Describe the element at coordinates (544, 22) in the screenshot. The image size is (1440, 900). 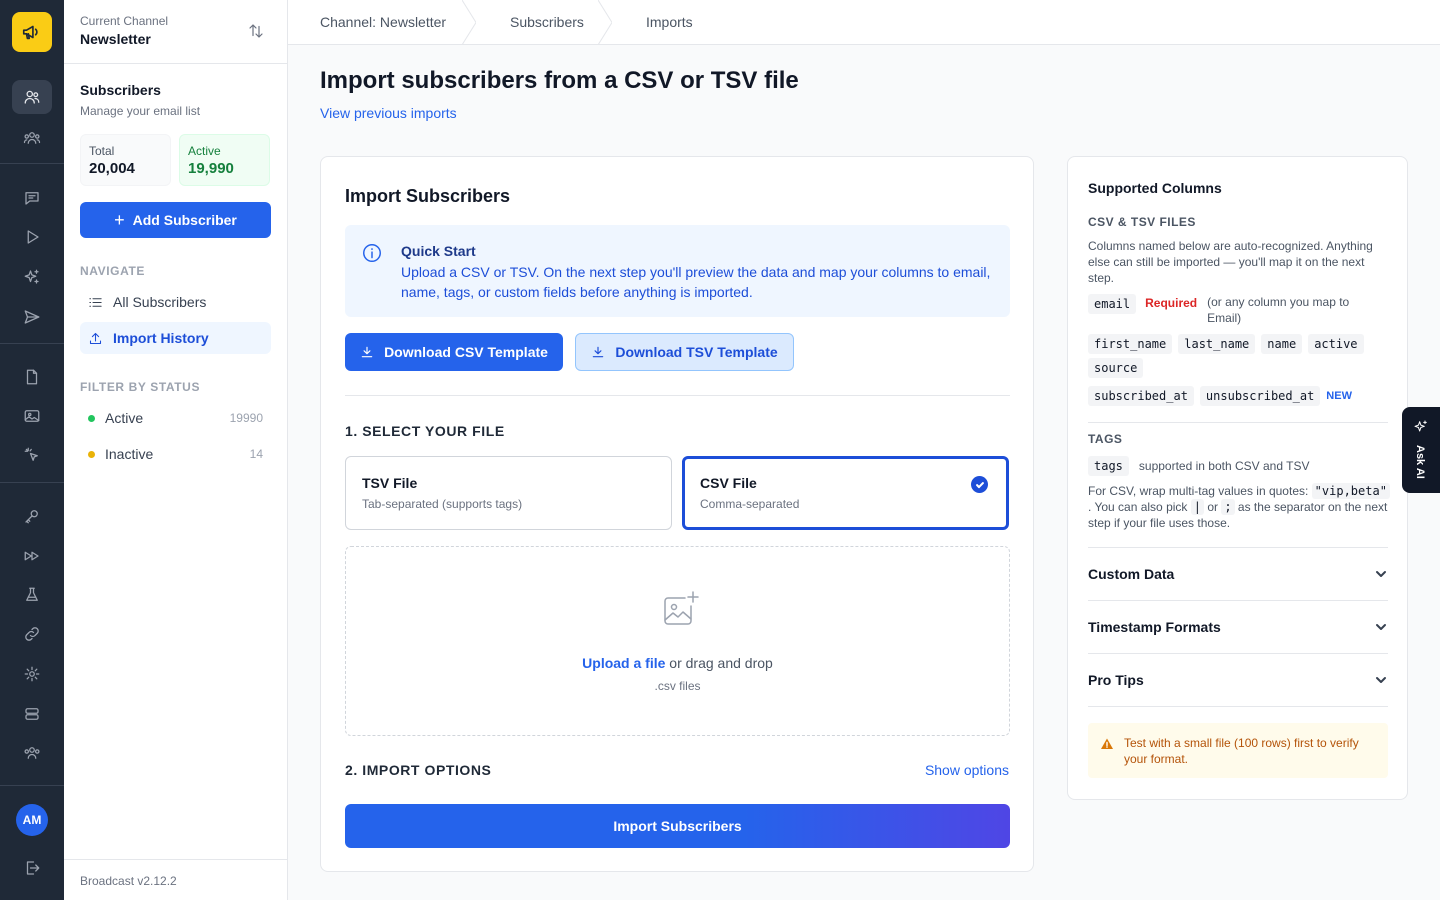
I see `breadcrumb-subscribers: Subscribers` at that location.